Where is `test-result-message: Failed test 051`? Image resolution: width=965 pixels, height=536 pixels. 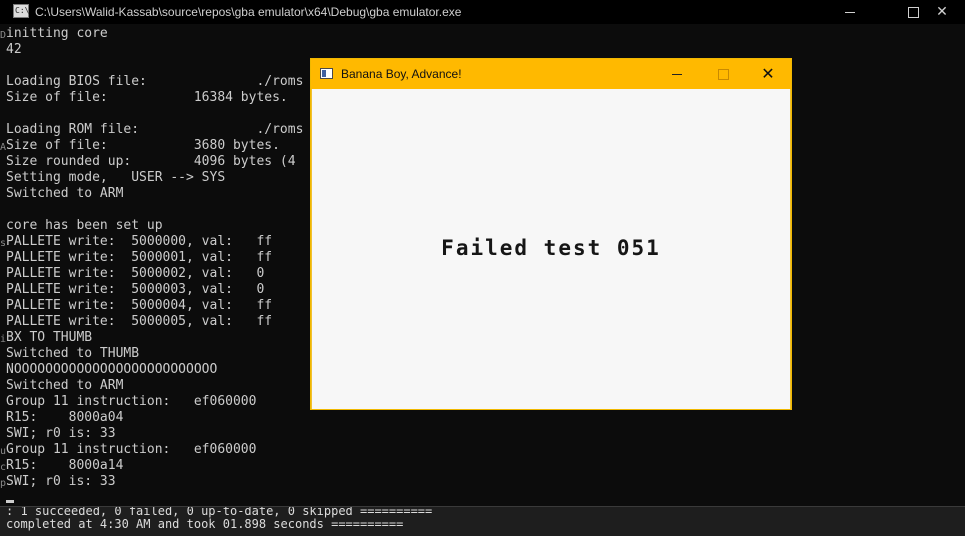
test-result-message: Failed test 051 is located at coordinates (551, 248).